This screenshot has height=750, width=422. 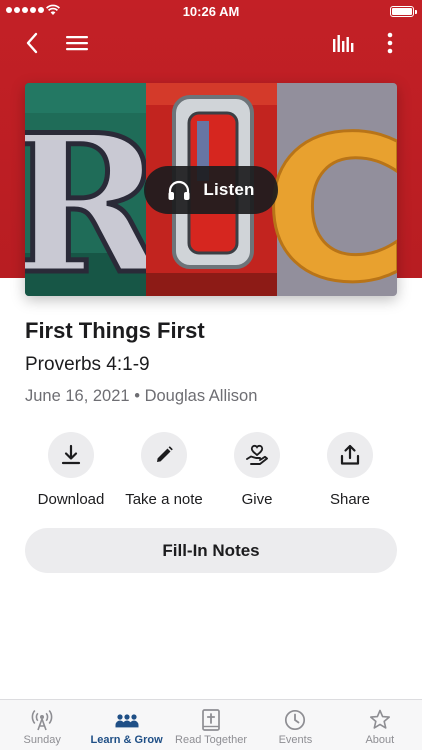 I want to click on sermon-date: June 16, 2021, so click(x=77, y=396).